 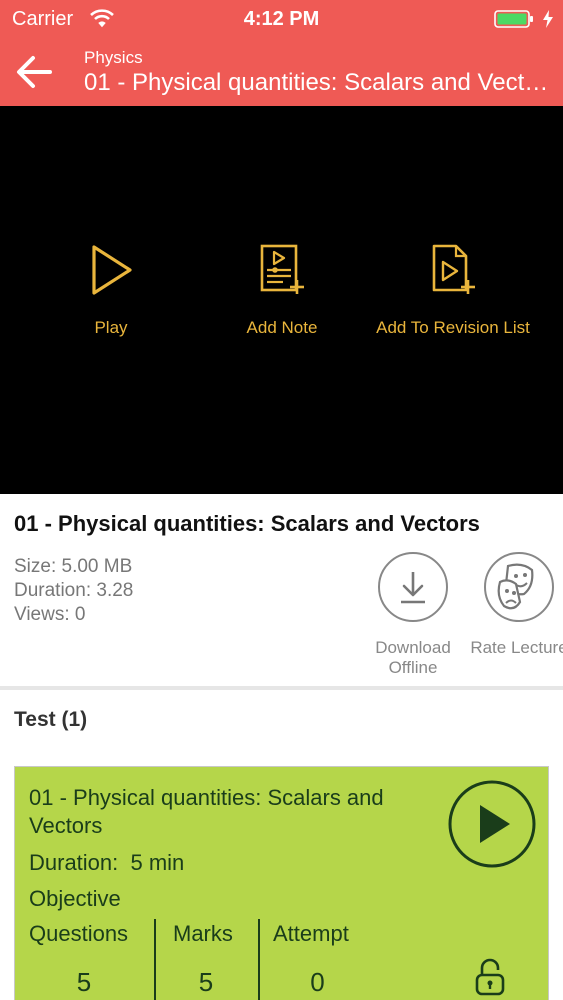 I want to click on status-bar: Carrier 4:12 PM, so click(x=281, y=19).